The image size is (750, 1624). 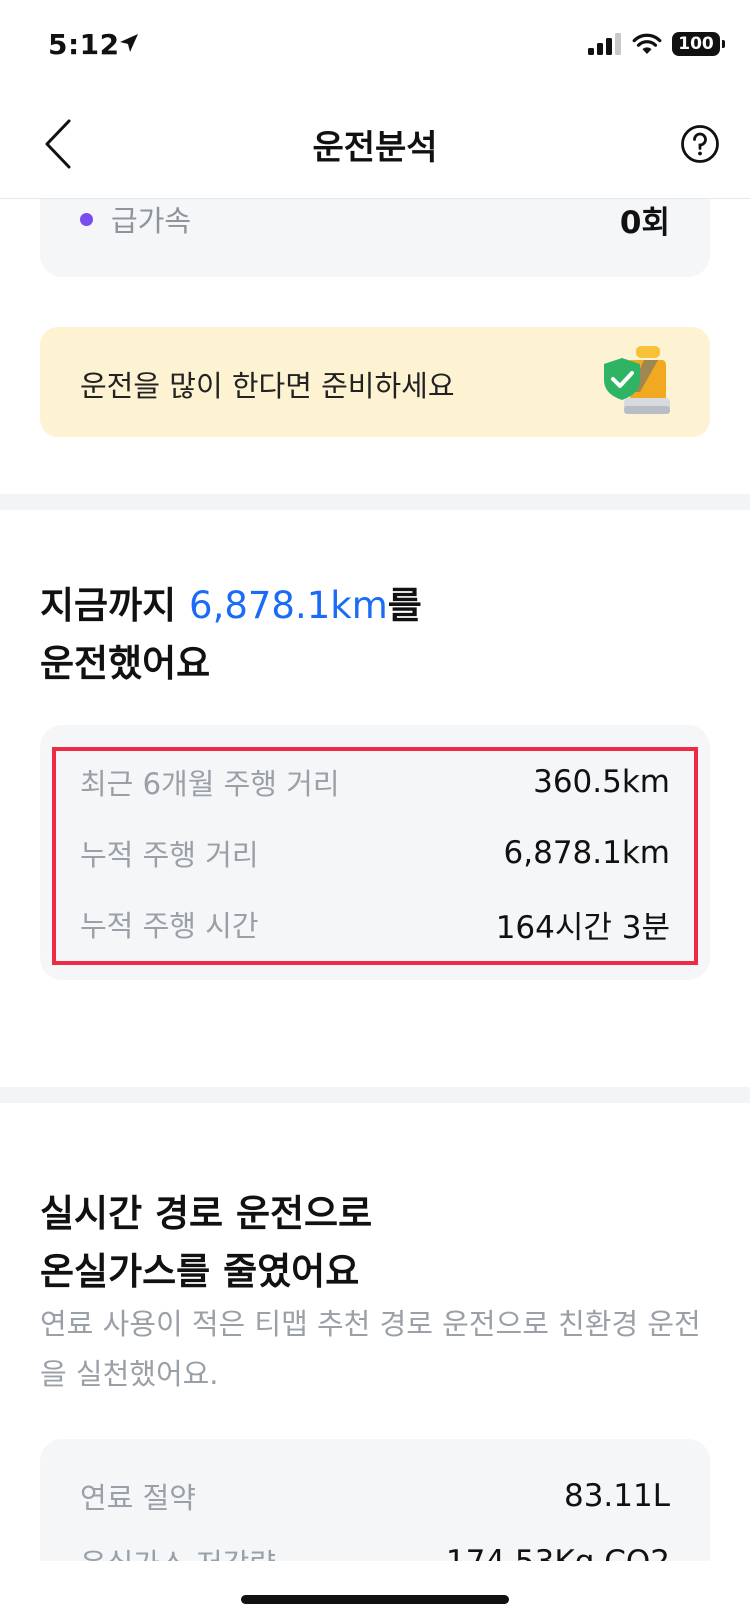 I want to click on battery-level: 100, so click(x=696, y=44).